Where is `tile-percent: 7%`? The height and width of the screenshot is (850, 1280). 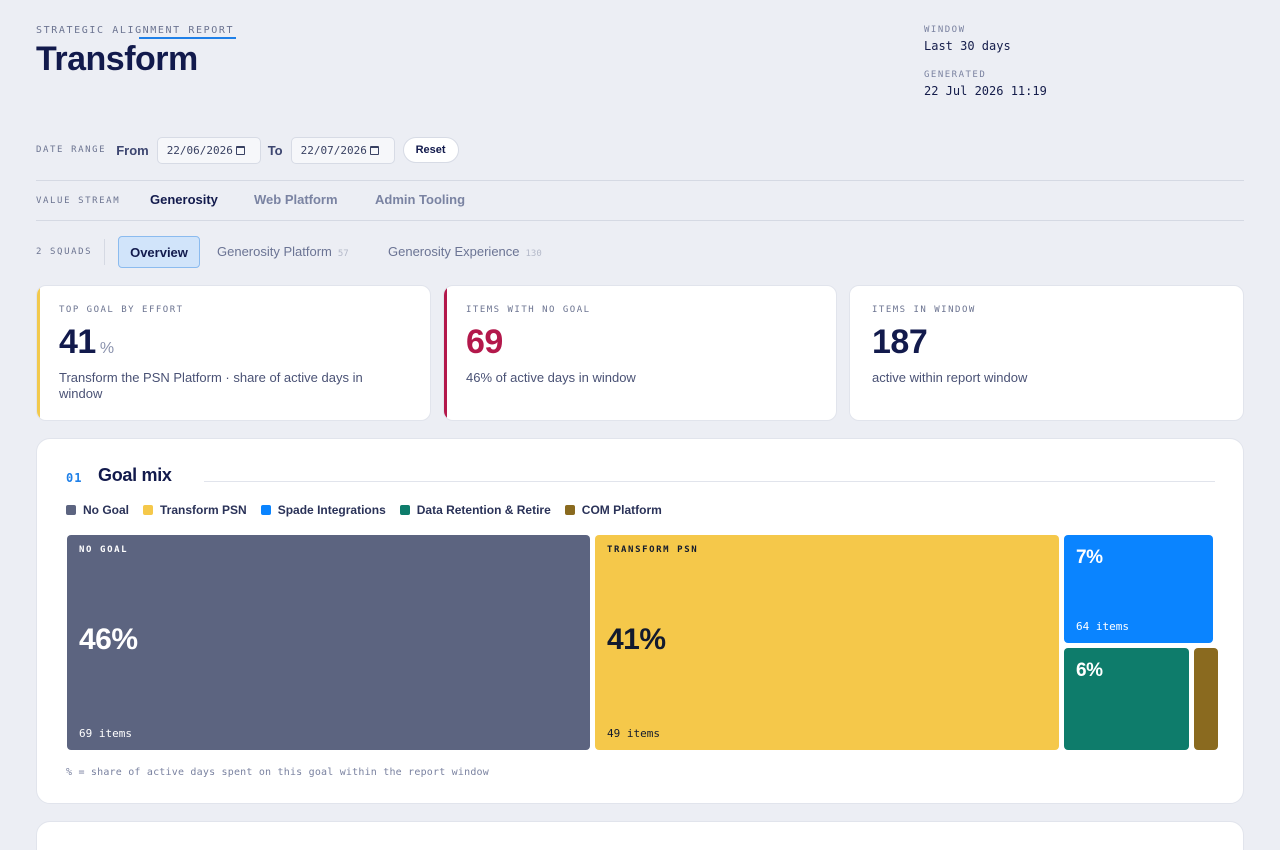
tile-percent: 7% is located at coordinates (1089, 557).